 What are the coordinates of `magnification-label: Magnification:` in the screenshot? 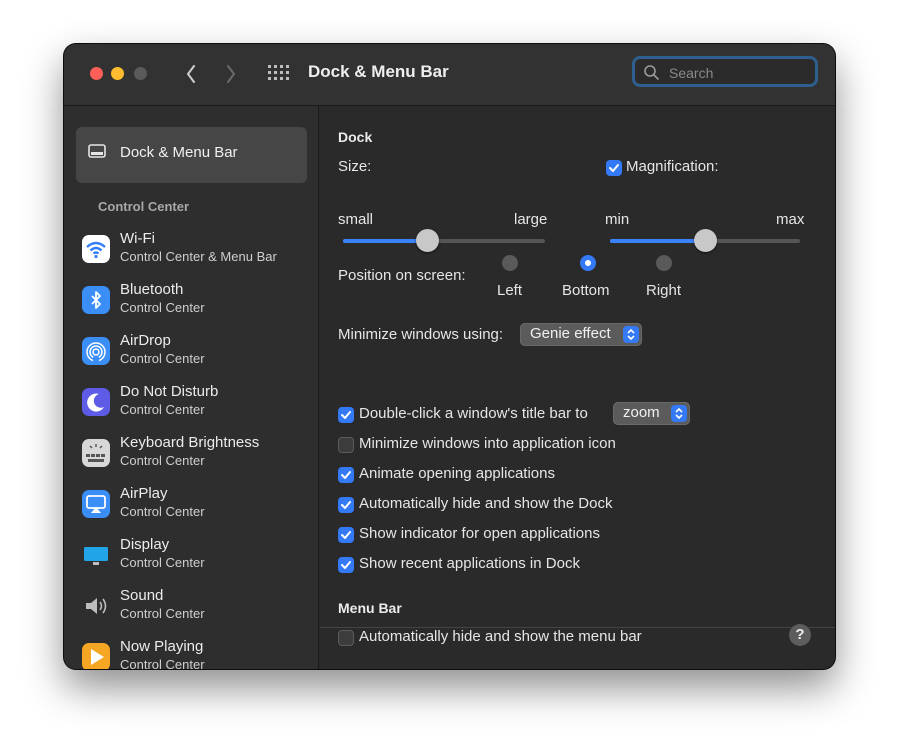 It's located at (672, 166).